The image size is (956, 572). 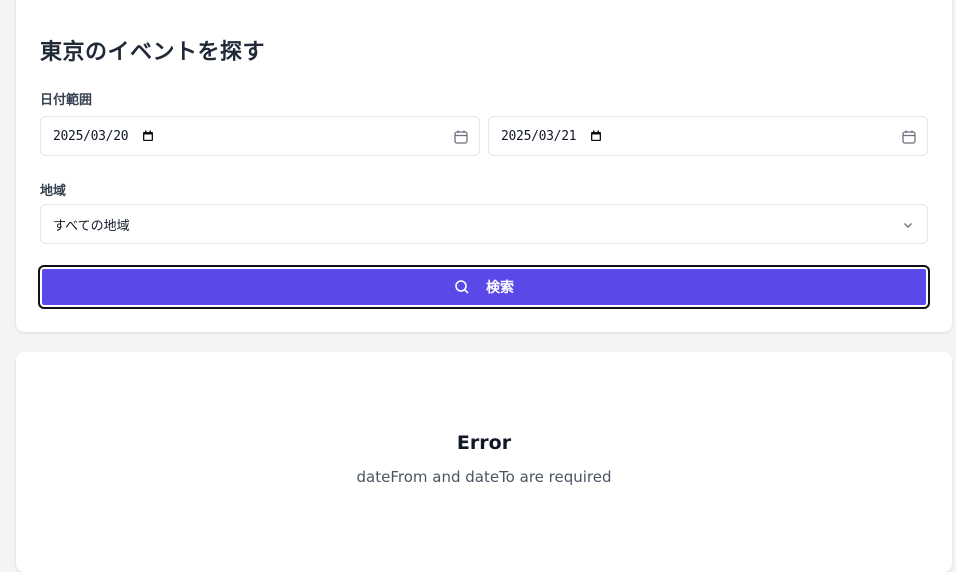 I want to click on date-to-input: 2025/03/21, so click(x=708, y=136).